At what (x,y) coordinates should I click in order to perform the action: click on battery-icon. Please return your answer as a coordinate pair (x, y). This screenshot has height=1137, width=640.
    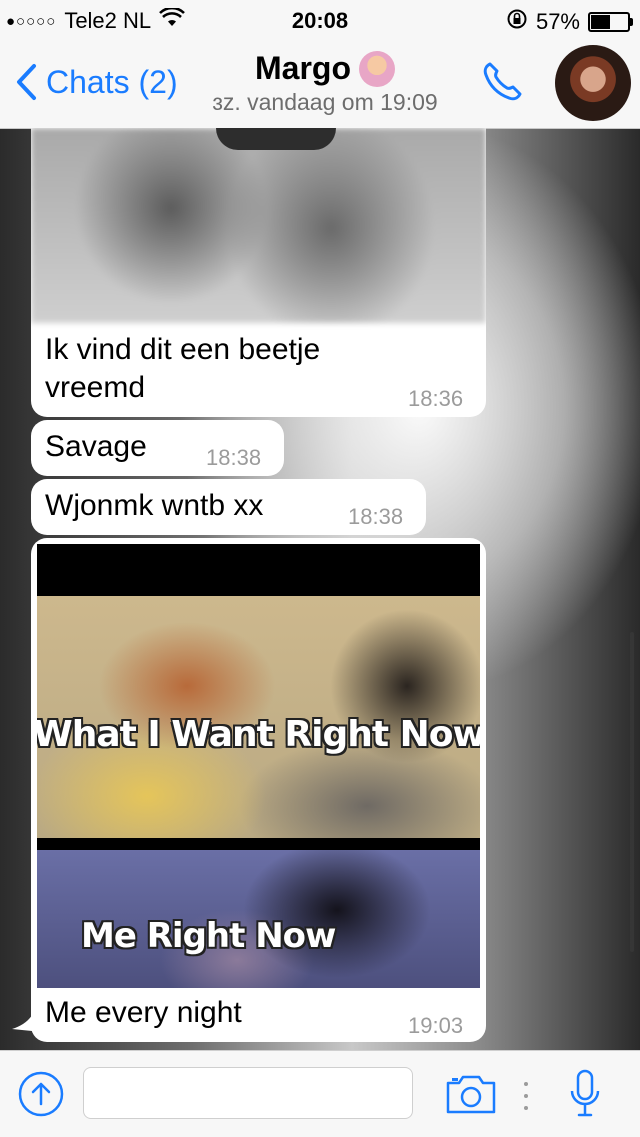
    Looking at the image, I should click on (610, 22).